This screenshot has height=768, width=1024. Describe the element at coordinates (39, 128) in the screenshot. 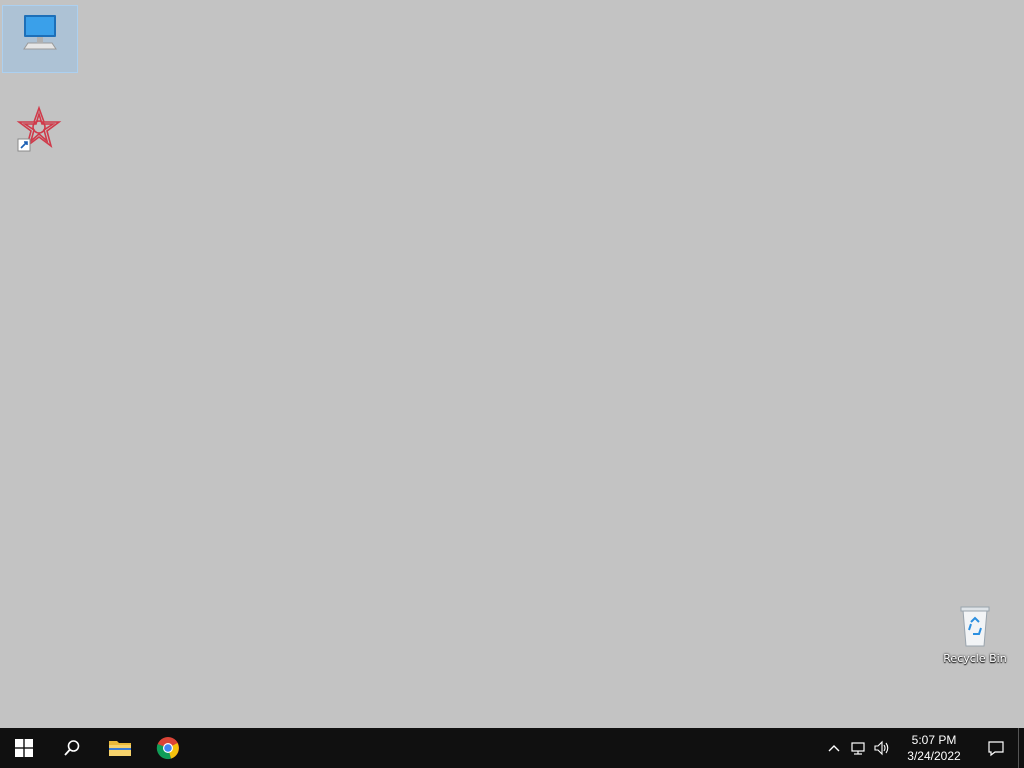

I see `app-shortcut-icon` at that location.